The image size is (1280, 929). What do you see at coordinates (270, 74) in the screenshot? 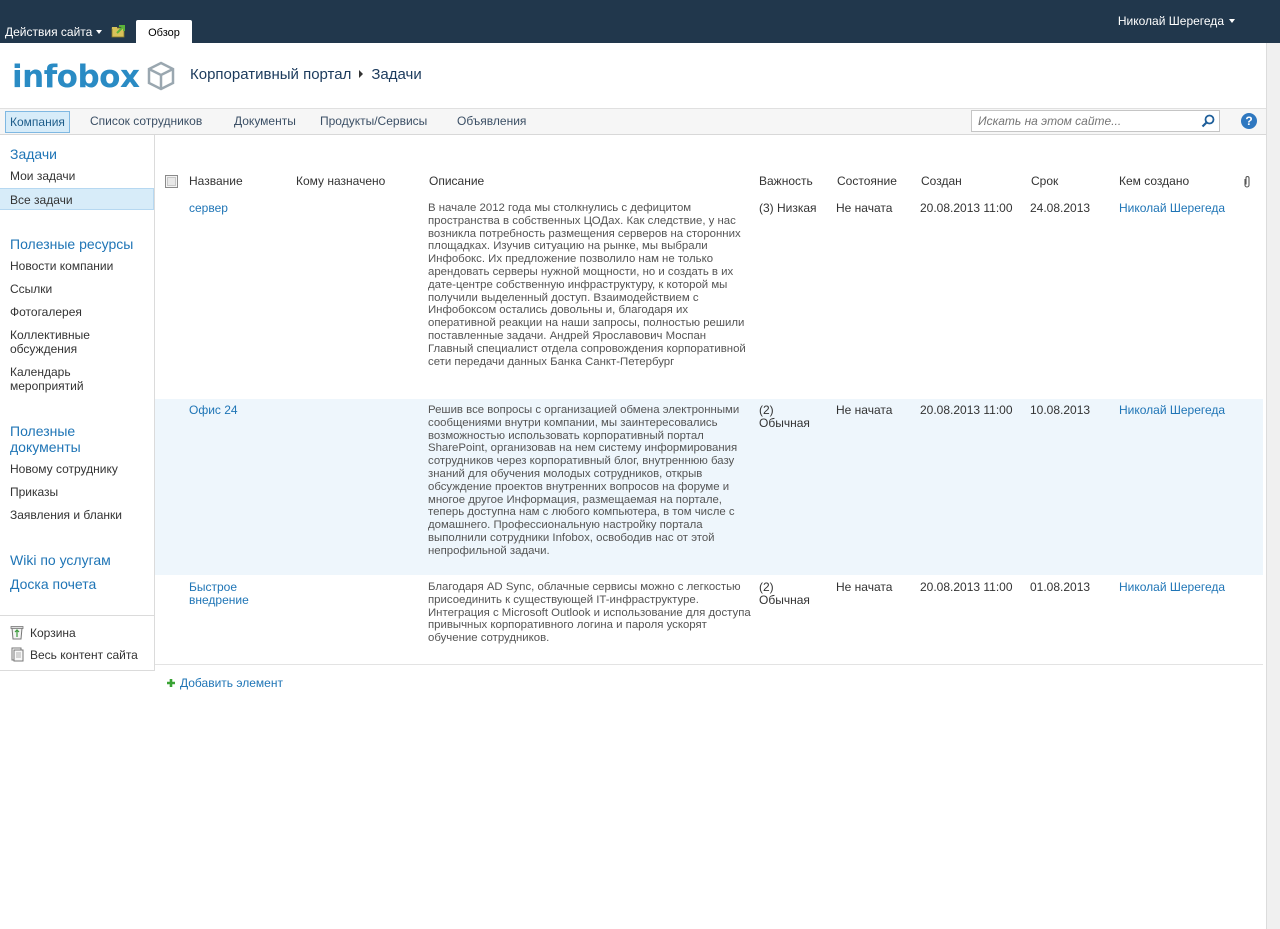
I see `breadcrumb-site: Корпоративный портал` at bounding box center [270, 74].